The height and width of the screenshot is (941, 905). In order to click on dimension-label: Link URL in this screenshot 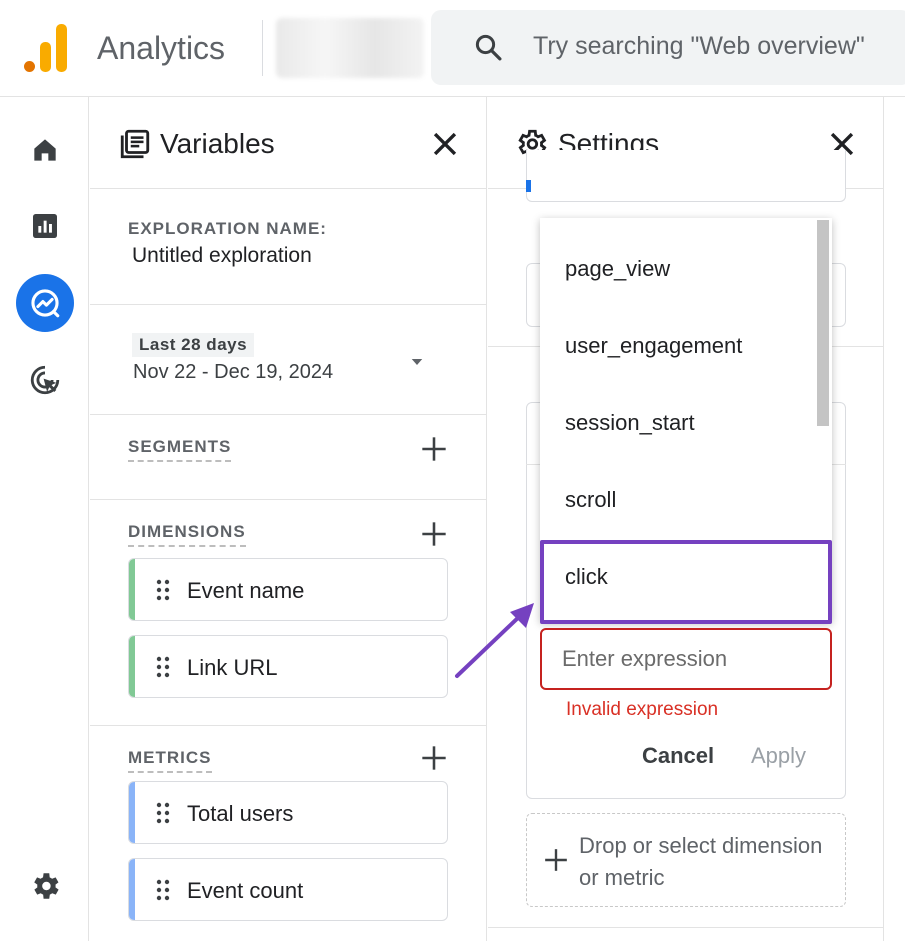, I will do `click(232, 667)`.